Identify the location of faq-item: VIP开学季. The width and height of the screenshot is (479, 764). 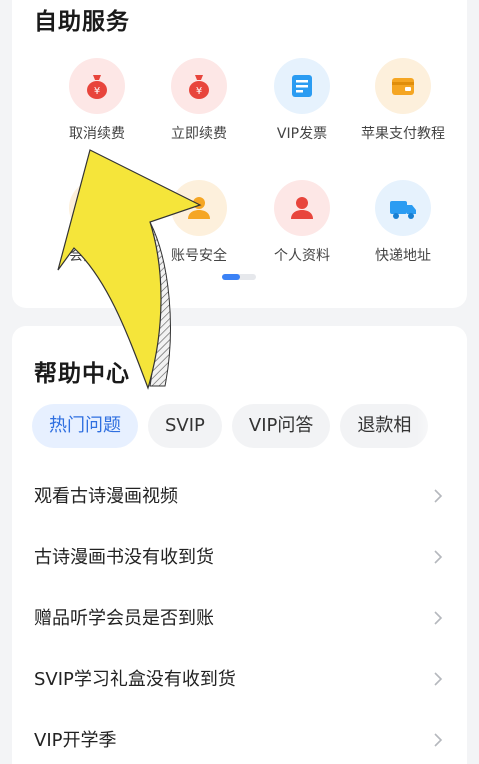
(239, 737).